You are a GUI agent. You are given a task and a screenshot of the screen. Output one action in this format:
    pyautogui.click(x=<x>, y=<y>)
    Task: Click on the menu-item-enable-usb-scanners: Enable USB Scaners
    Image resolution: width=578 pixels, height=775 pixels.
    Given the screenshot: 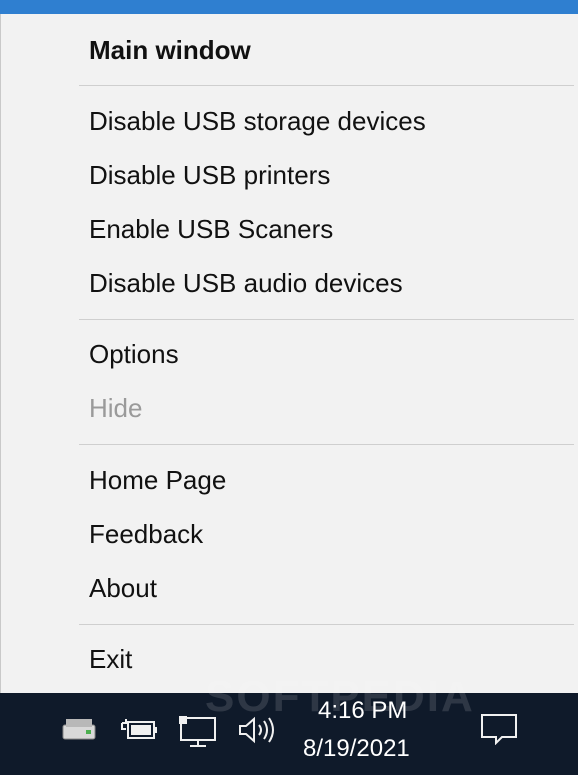 What is the action you would take?
    pyautogui.click(x=211, y=229)
    